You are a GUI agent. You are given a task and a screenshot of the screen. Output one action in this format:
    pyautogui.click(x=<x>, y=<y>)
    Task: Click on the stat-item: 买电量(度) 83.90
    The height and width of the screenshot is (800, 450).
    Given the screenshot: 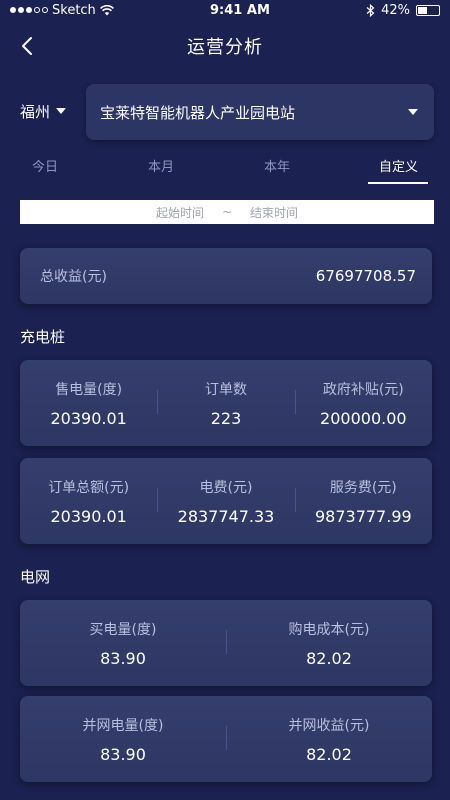 What is the action you would take?
    pyautogui.click(x=123, y=643)
    